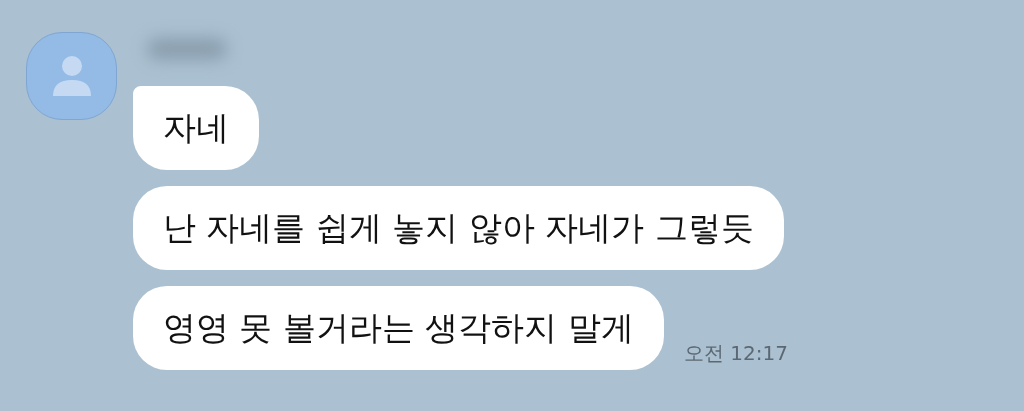 The image size is (1024, 411). I want to click on person-icon, so click(71, 76).